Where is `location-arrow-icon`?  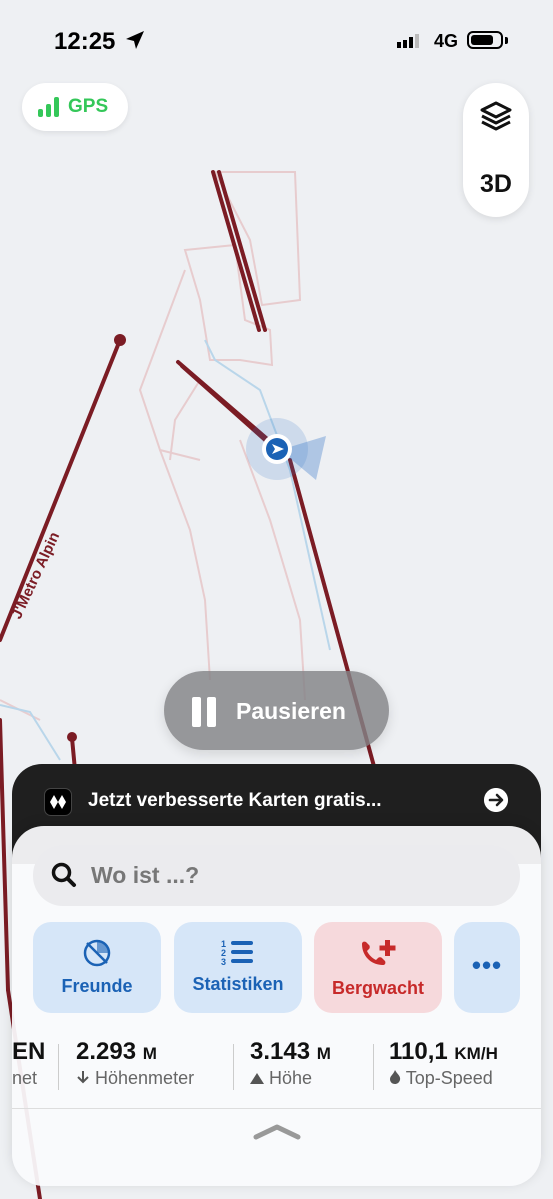
location-arrow-icon is located at coordinates (135, 40).